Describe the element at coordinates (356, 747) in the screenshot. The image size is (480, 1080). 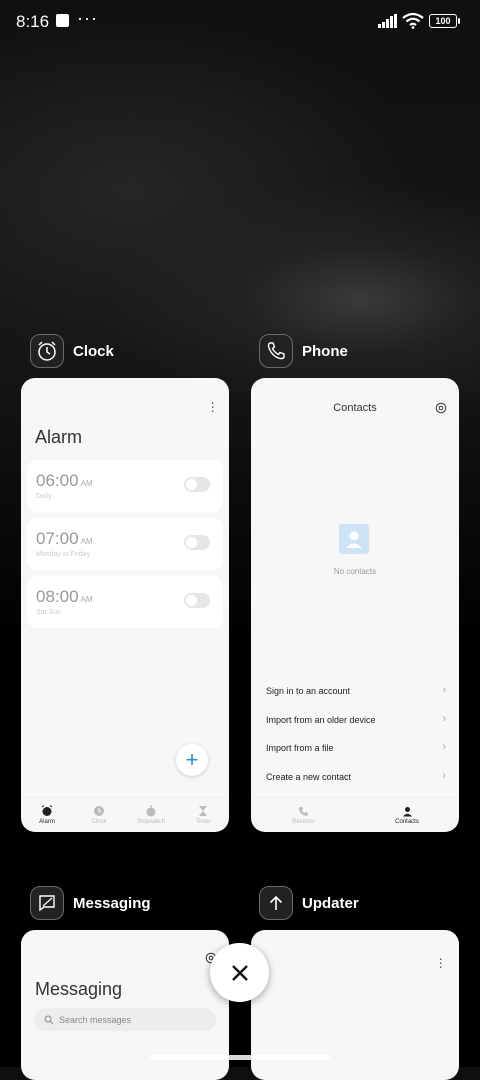
I see `import-file-row: Import from a file ›` at that location.